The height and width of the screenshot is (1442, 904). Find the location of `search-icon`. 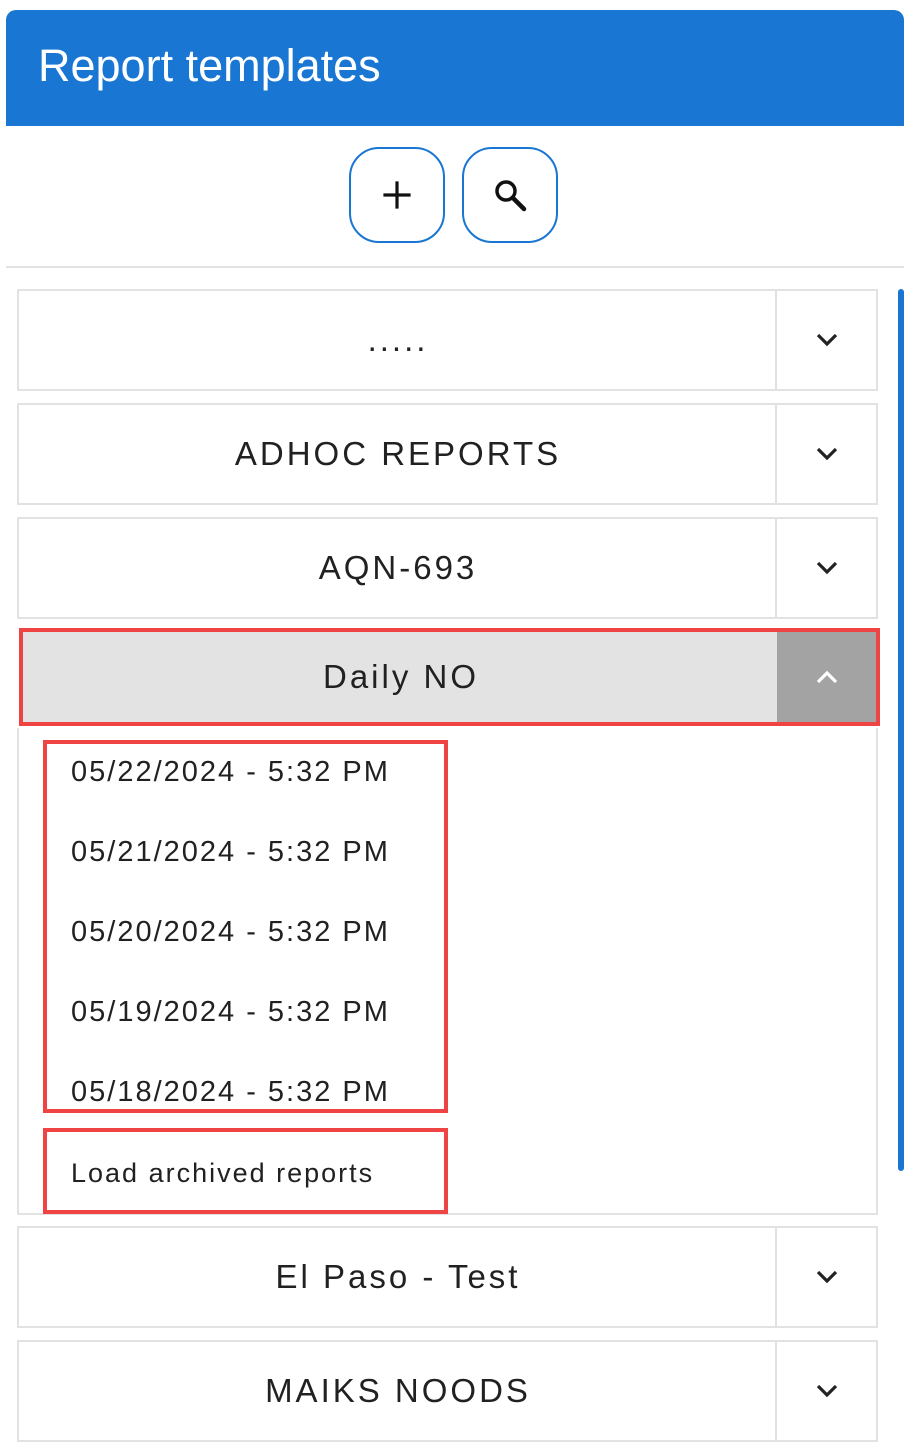

search-icon is located at coordinates (511, 196).